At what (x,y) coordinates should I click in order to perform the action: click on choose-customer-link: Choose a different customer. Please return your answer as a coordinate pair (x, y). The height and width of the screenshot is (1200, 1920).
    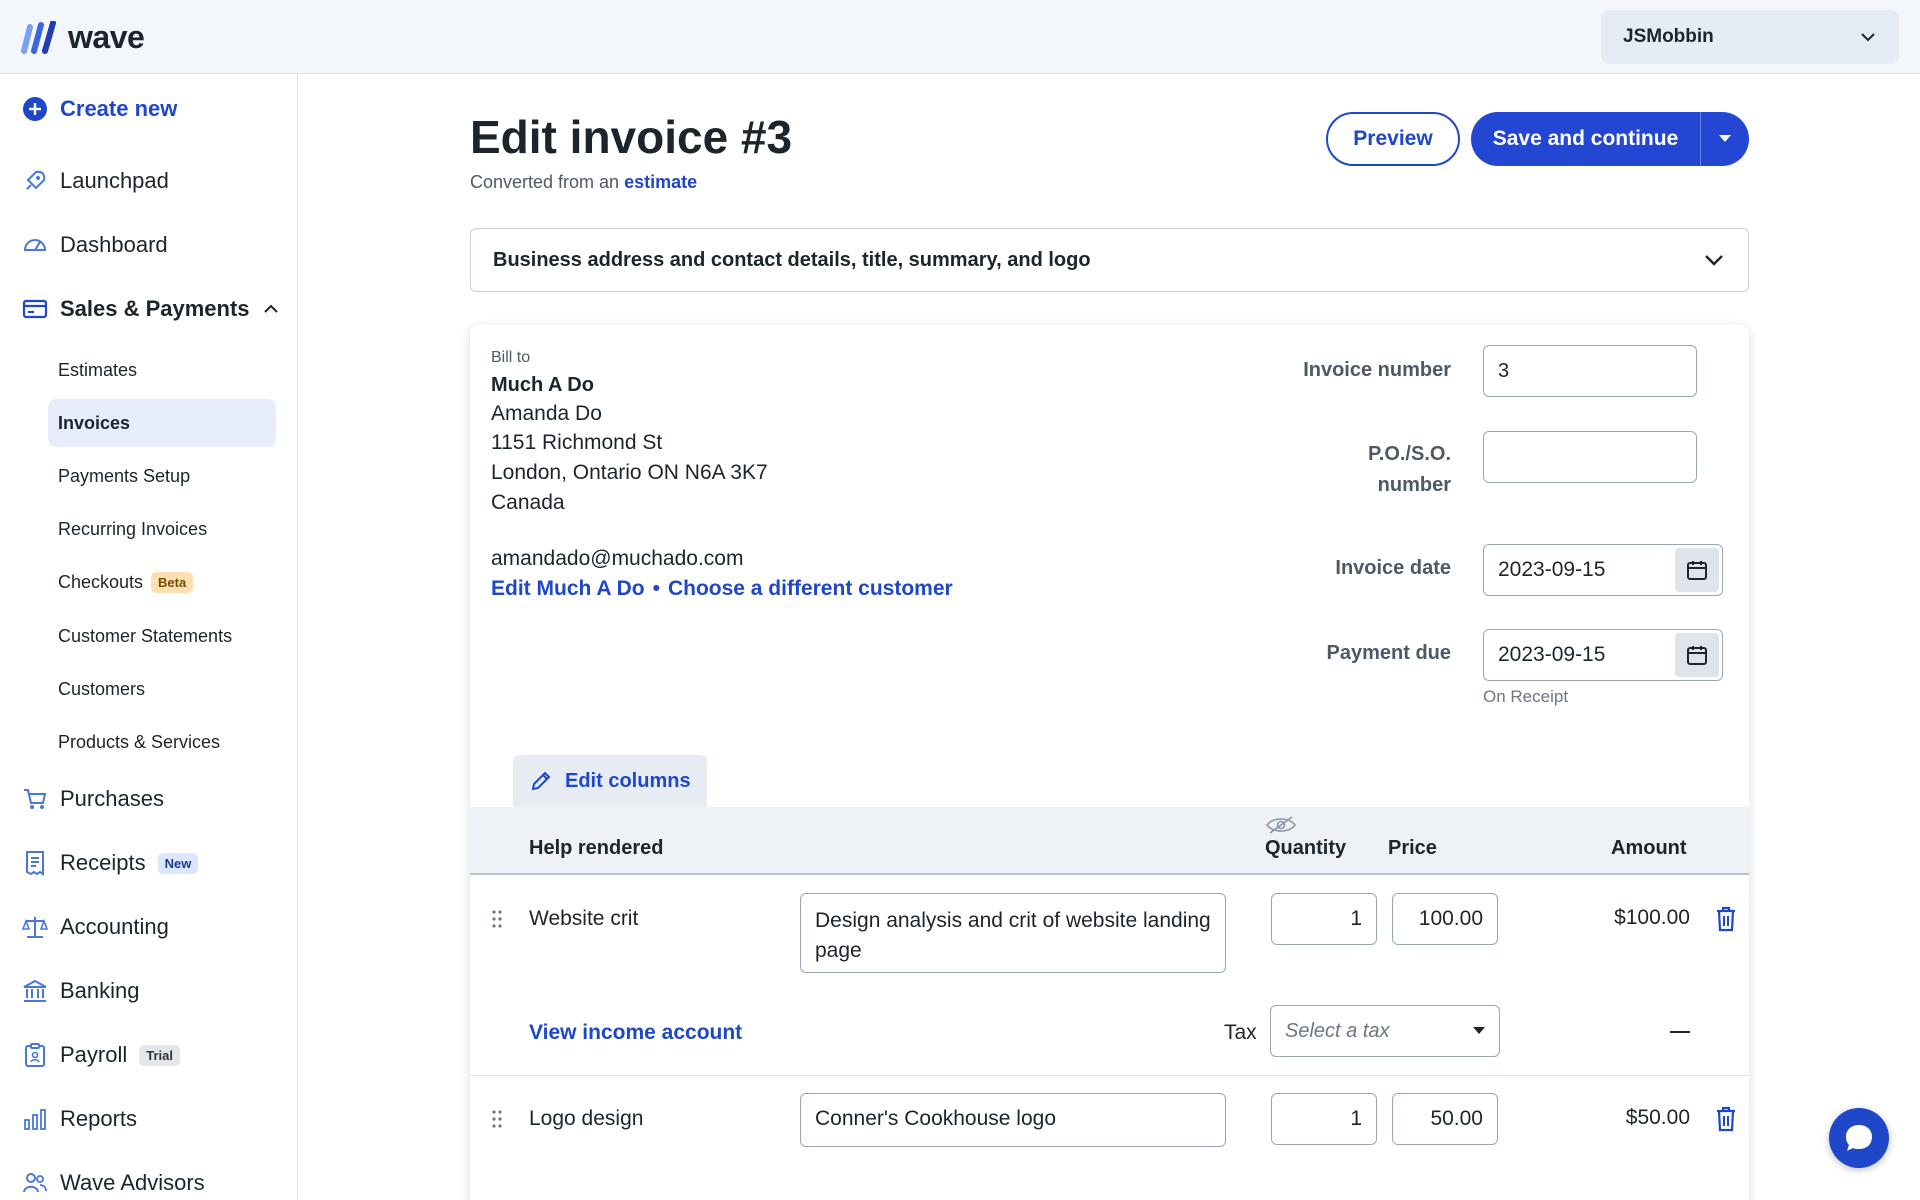
    Looking at the image, I should click on (810, 589).